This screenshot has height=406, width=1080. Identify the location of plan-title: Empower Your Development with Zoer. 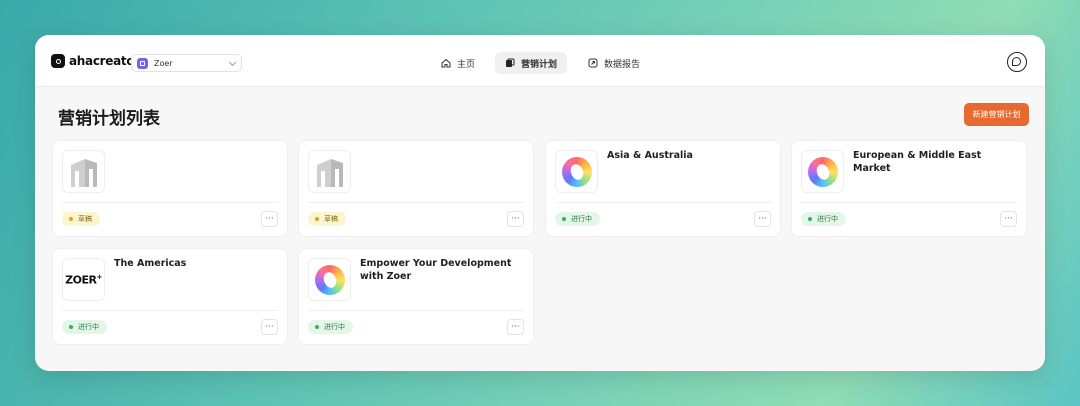
(436, 270).